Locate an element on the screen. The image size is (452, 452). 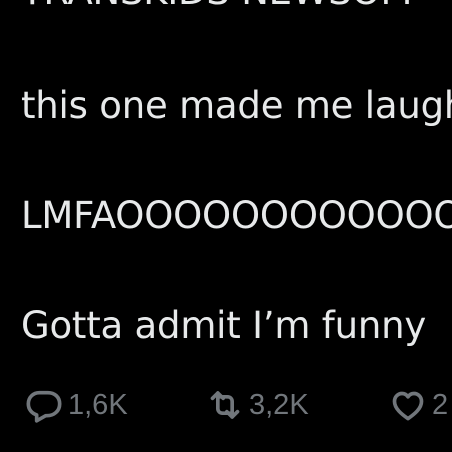
reply-button: 1,6K is located at coordinates (76, 405).